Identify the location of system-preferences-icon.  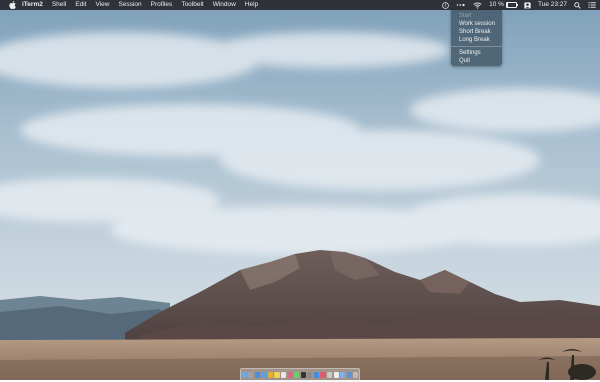
(310, 375).